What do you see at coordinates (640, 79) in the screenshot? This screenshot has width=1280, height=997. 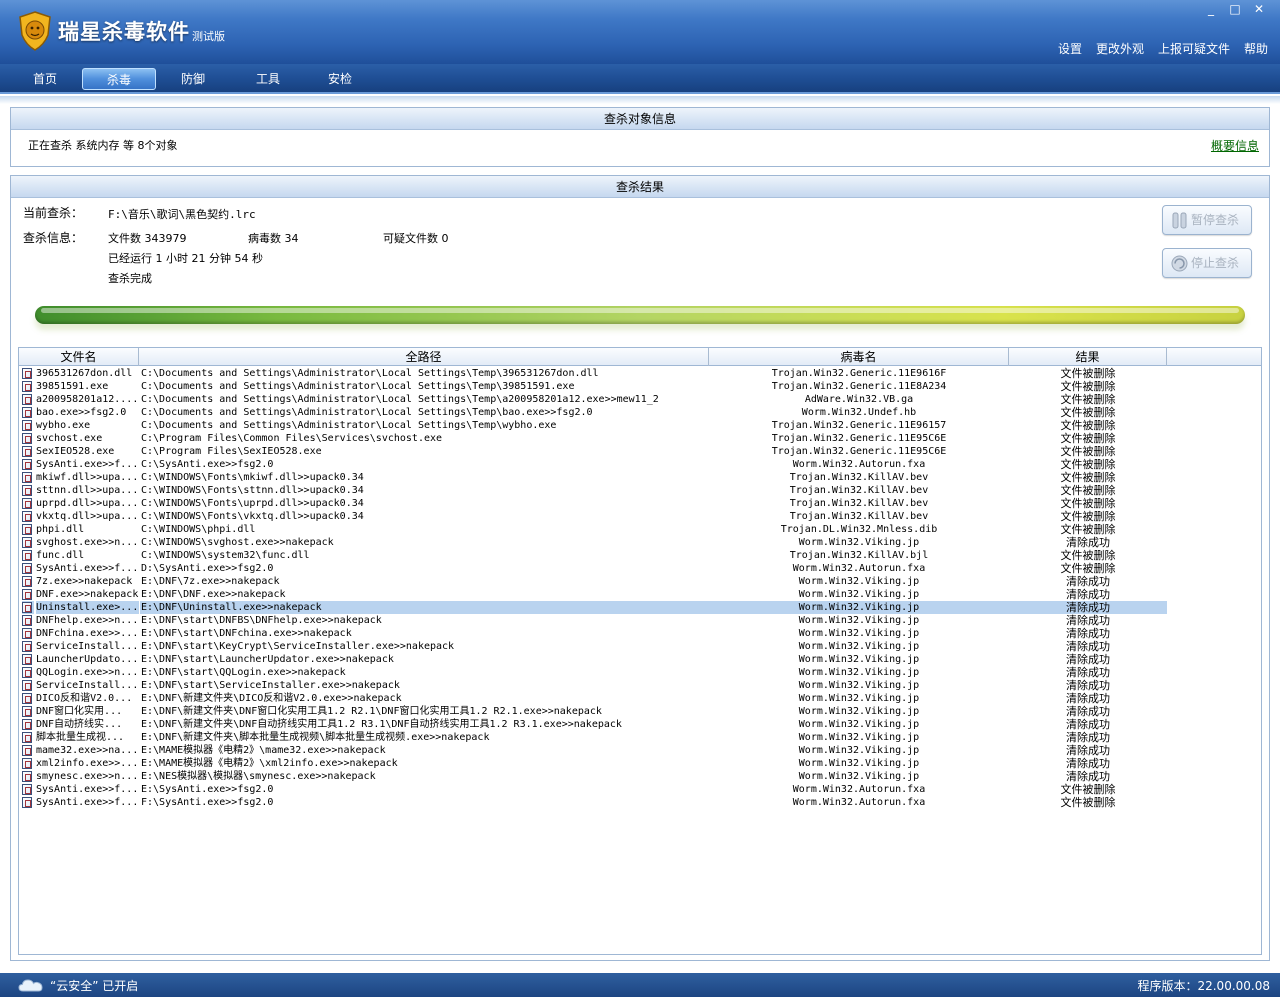 I see `main-nav: 首页 杀毒 防御 工具 安检` at bounding box center [640, 79].